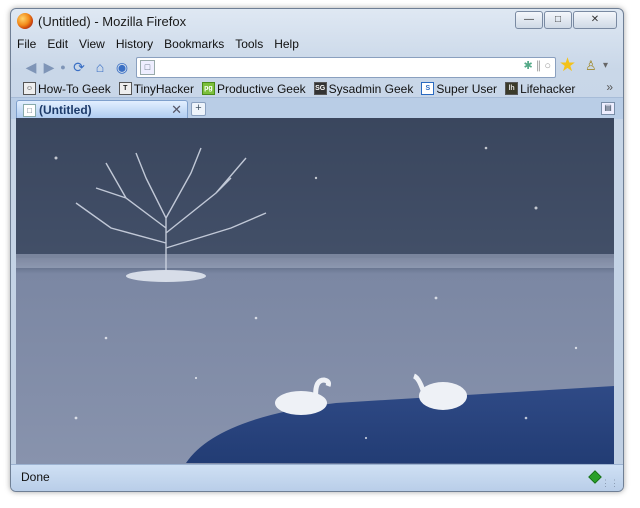 This screenshot has width=640, height=508. I want to click on bookmark-super-user: S Super User, so click(459, 89).